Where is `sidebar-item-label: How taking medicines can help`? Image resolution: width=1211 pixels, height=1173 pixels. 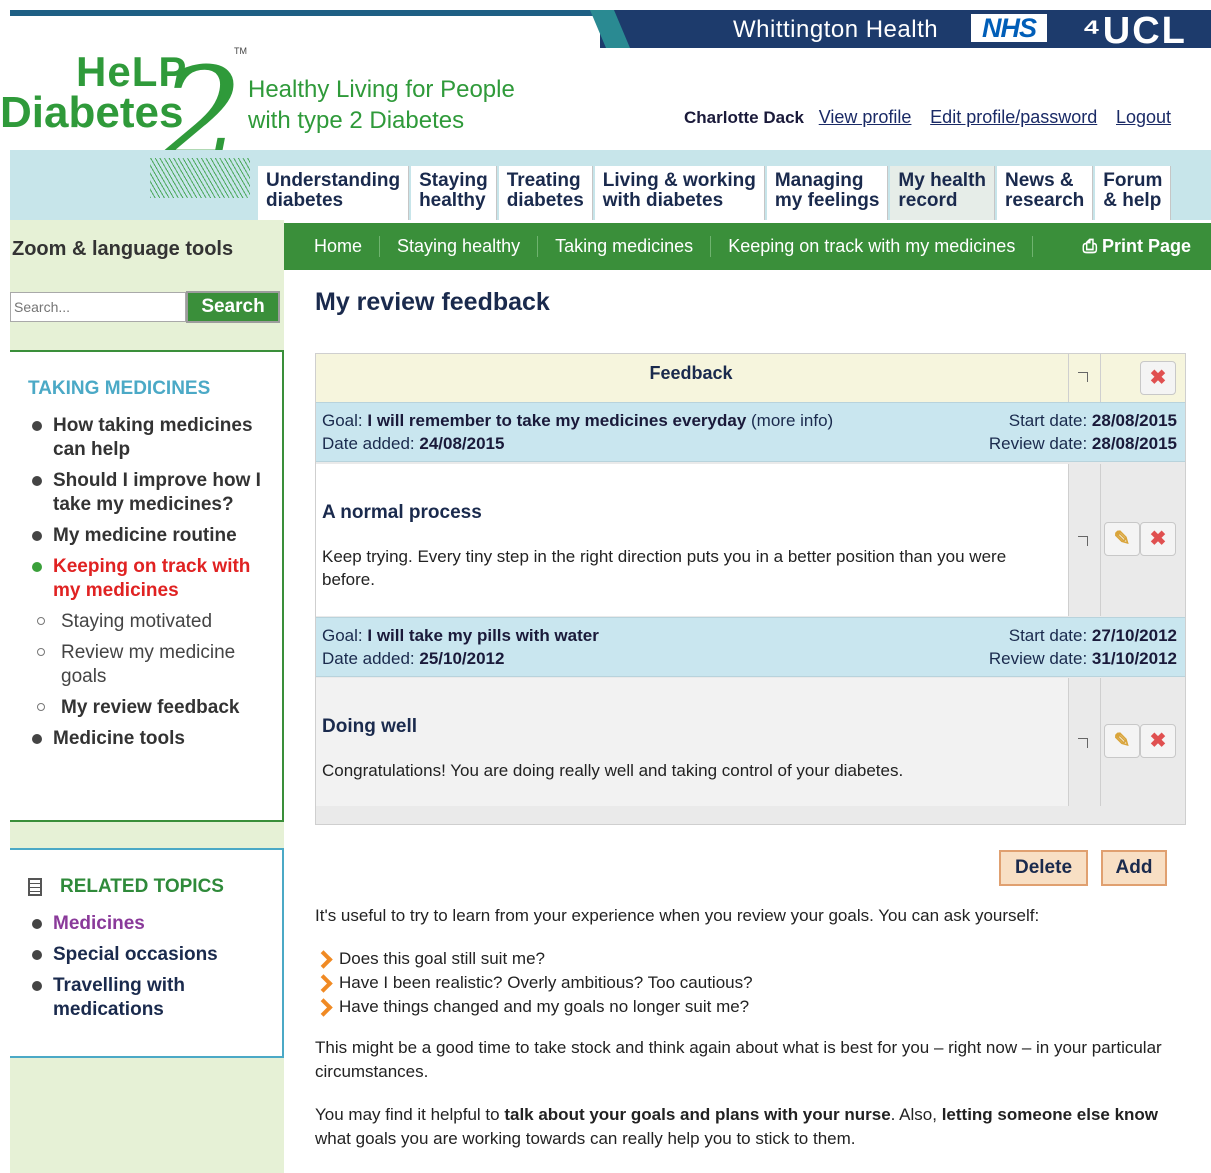
sidebar-item-label: How taking medicines can help is located at coordinates (153, 437).